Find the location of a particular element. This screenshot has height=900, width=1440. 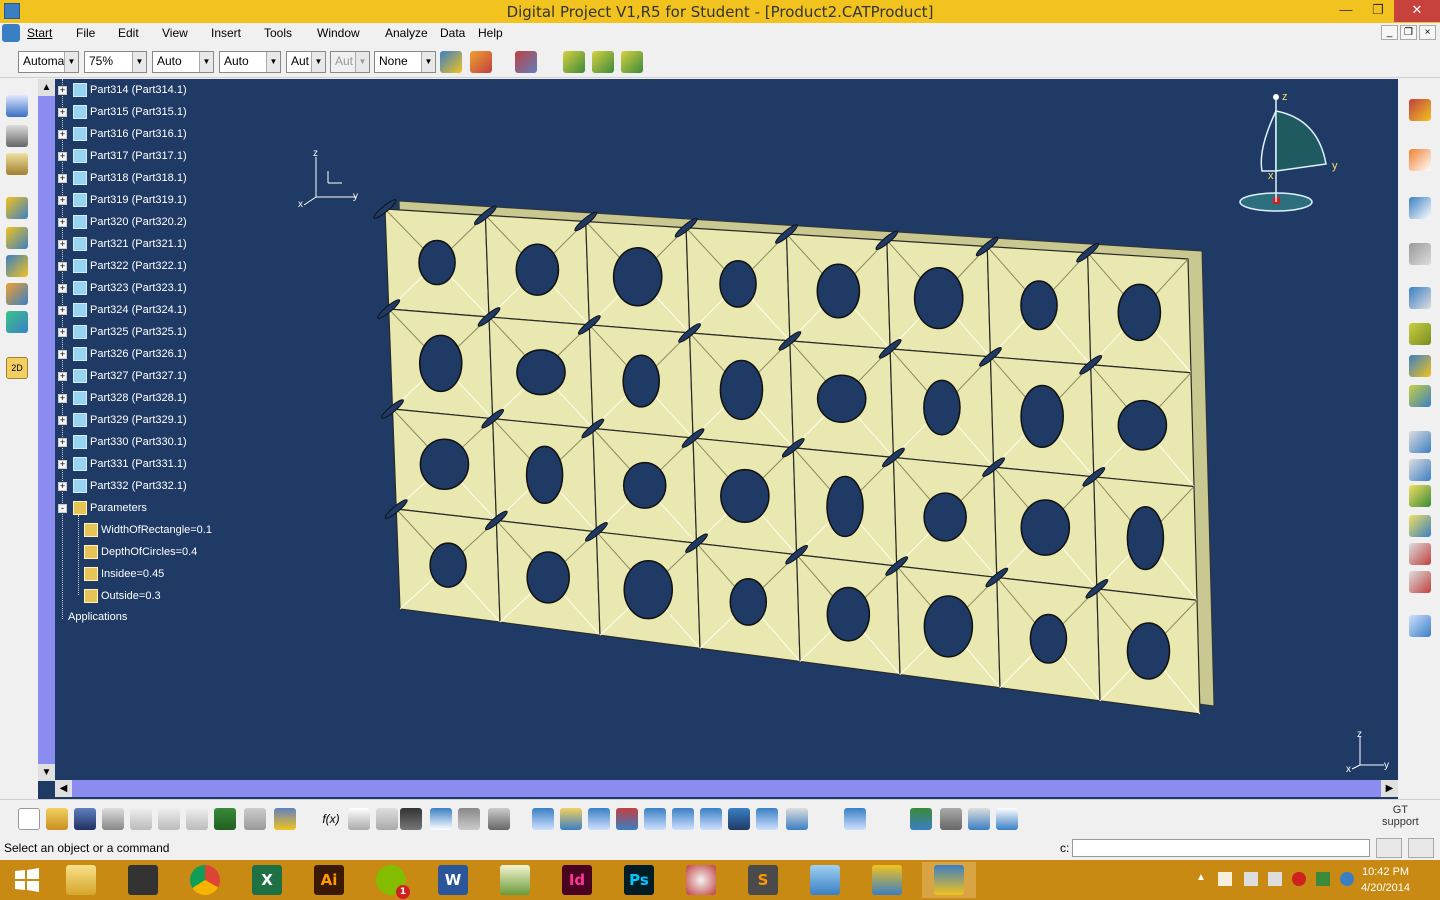

start-button is located at coordinates (27, 880).